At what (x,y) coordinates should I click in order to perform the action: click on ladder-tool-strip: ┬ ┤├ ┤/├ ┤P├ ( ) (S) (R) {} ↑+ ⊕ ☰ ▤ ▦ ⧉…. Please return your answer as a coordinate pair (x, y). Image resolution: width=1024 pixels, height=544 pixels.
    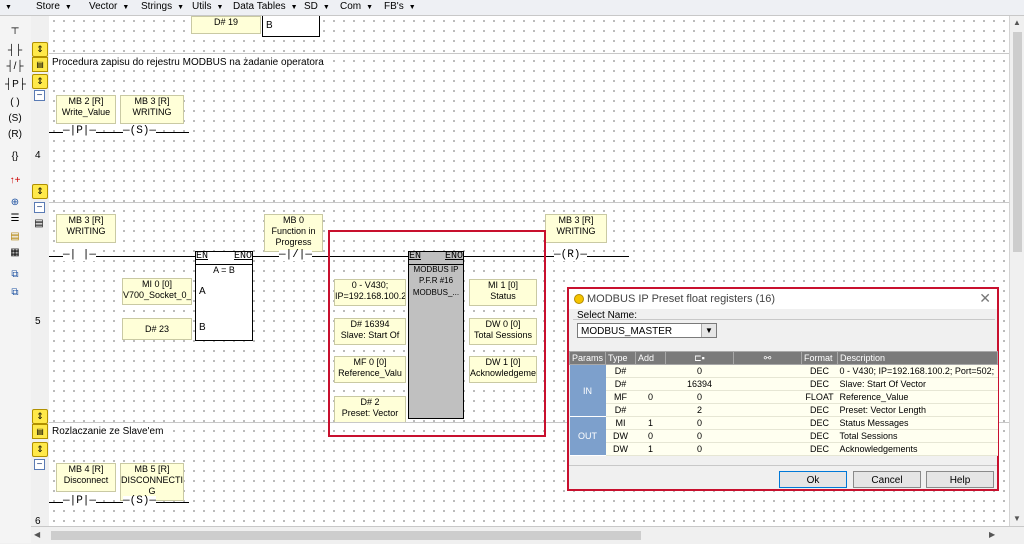
    Looking at the image, I should click on (16, 279).